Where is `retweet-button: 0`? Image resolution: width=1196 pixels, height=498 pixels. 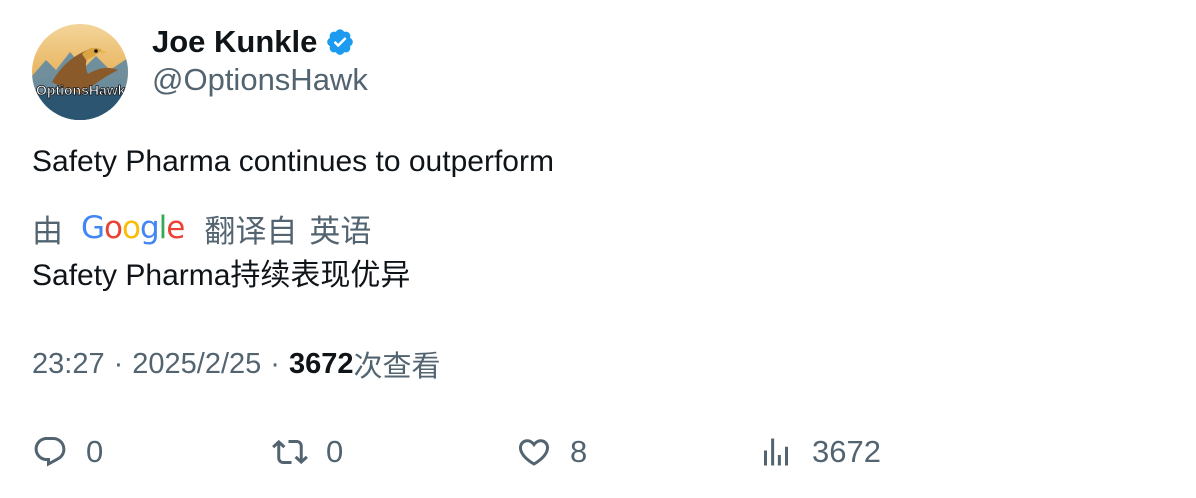 retweet-button: 0 is located at coordinates (307, 452).